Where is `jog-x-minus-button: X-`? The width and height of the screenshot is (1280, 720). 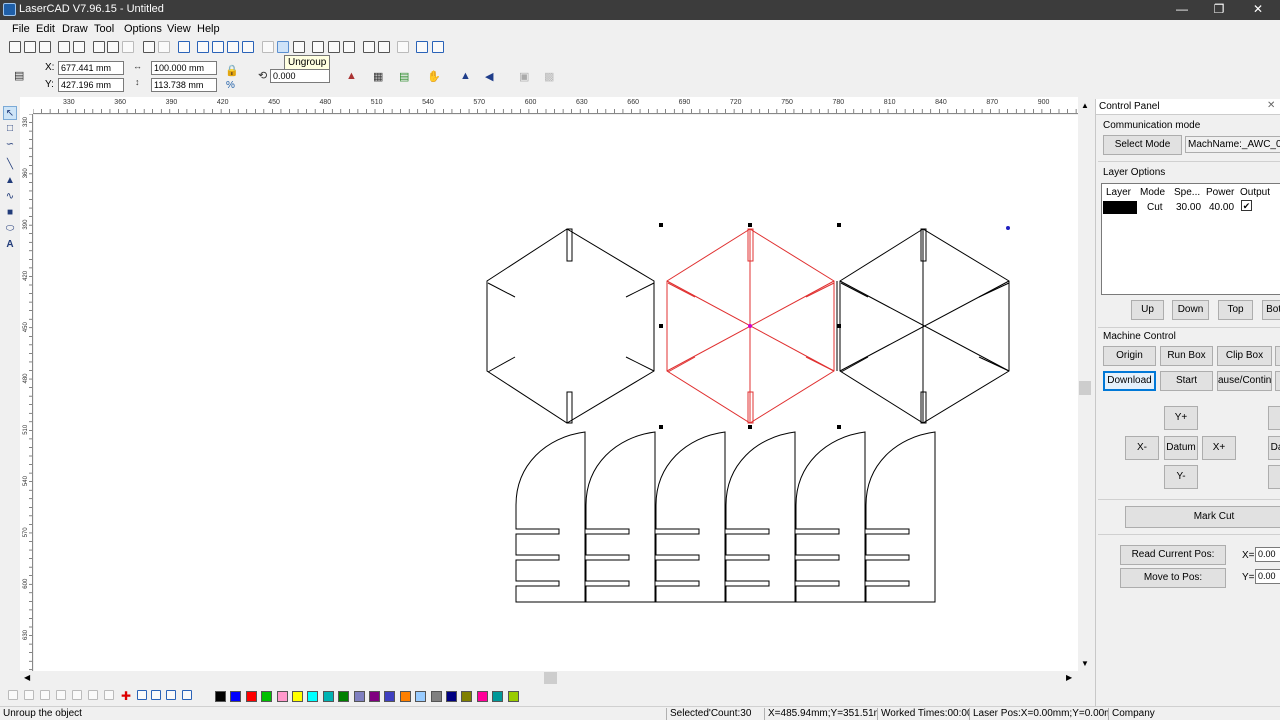
jog-x-minus-button: X- is located at coordinates (1142, 448).